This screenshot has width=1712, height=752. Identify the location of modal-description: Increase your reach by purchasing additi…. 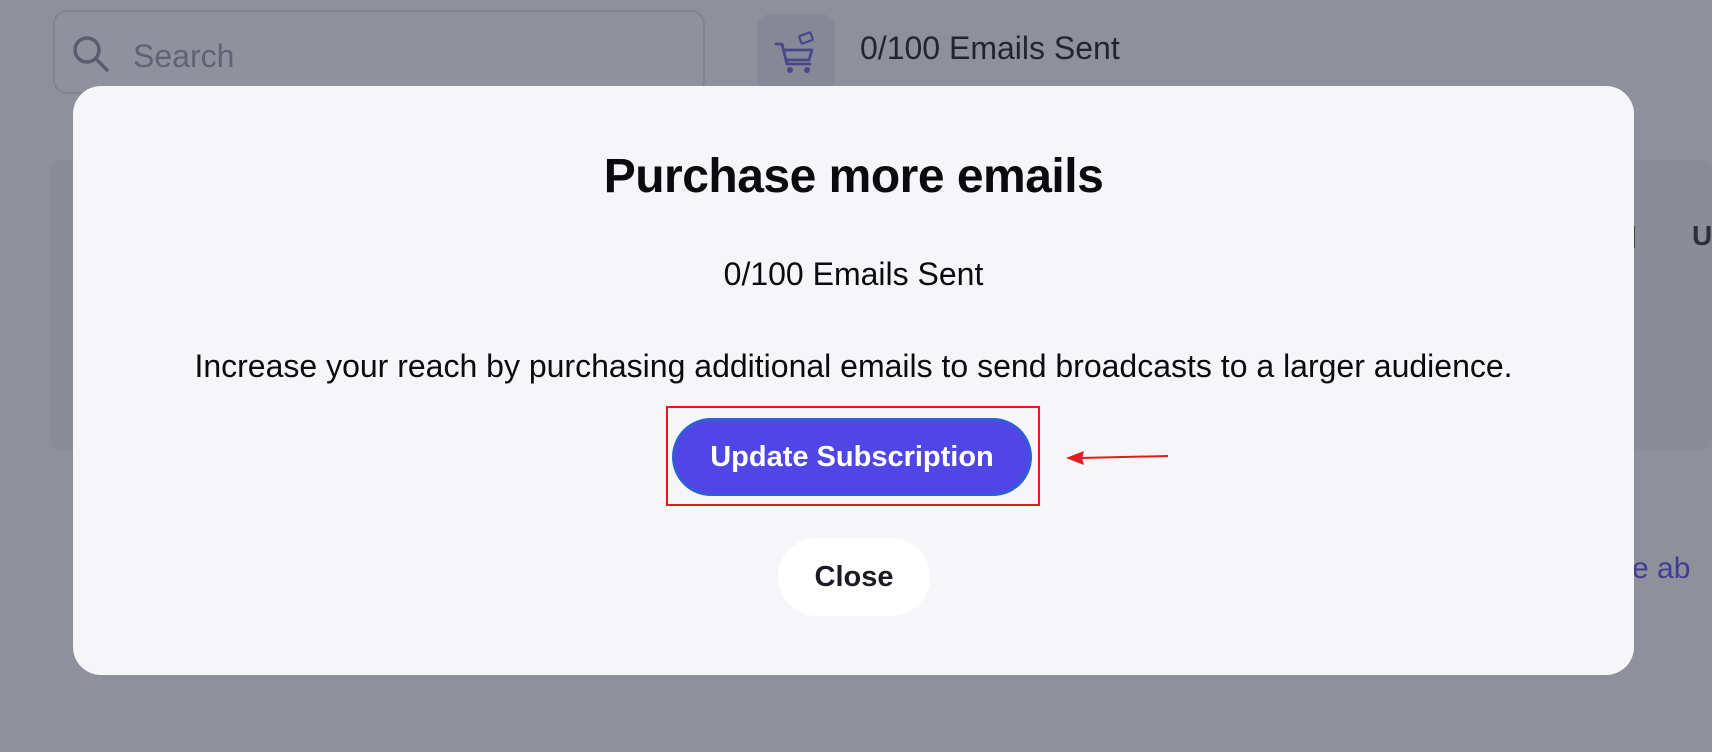
(853, 366).